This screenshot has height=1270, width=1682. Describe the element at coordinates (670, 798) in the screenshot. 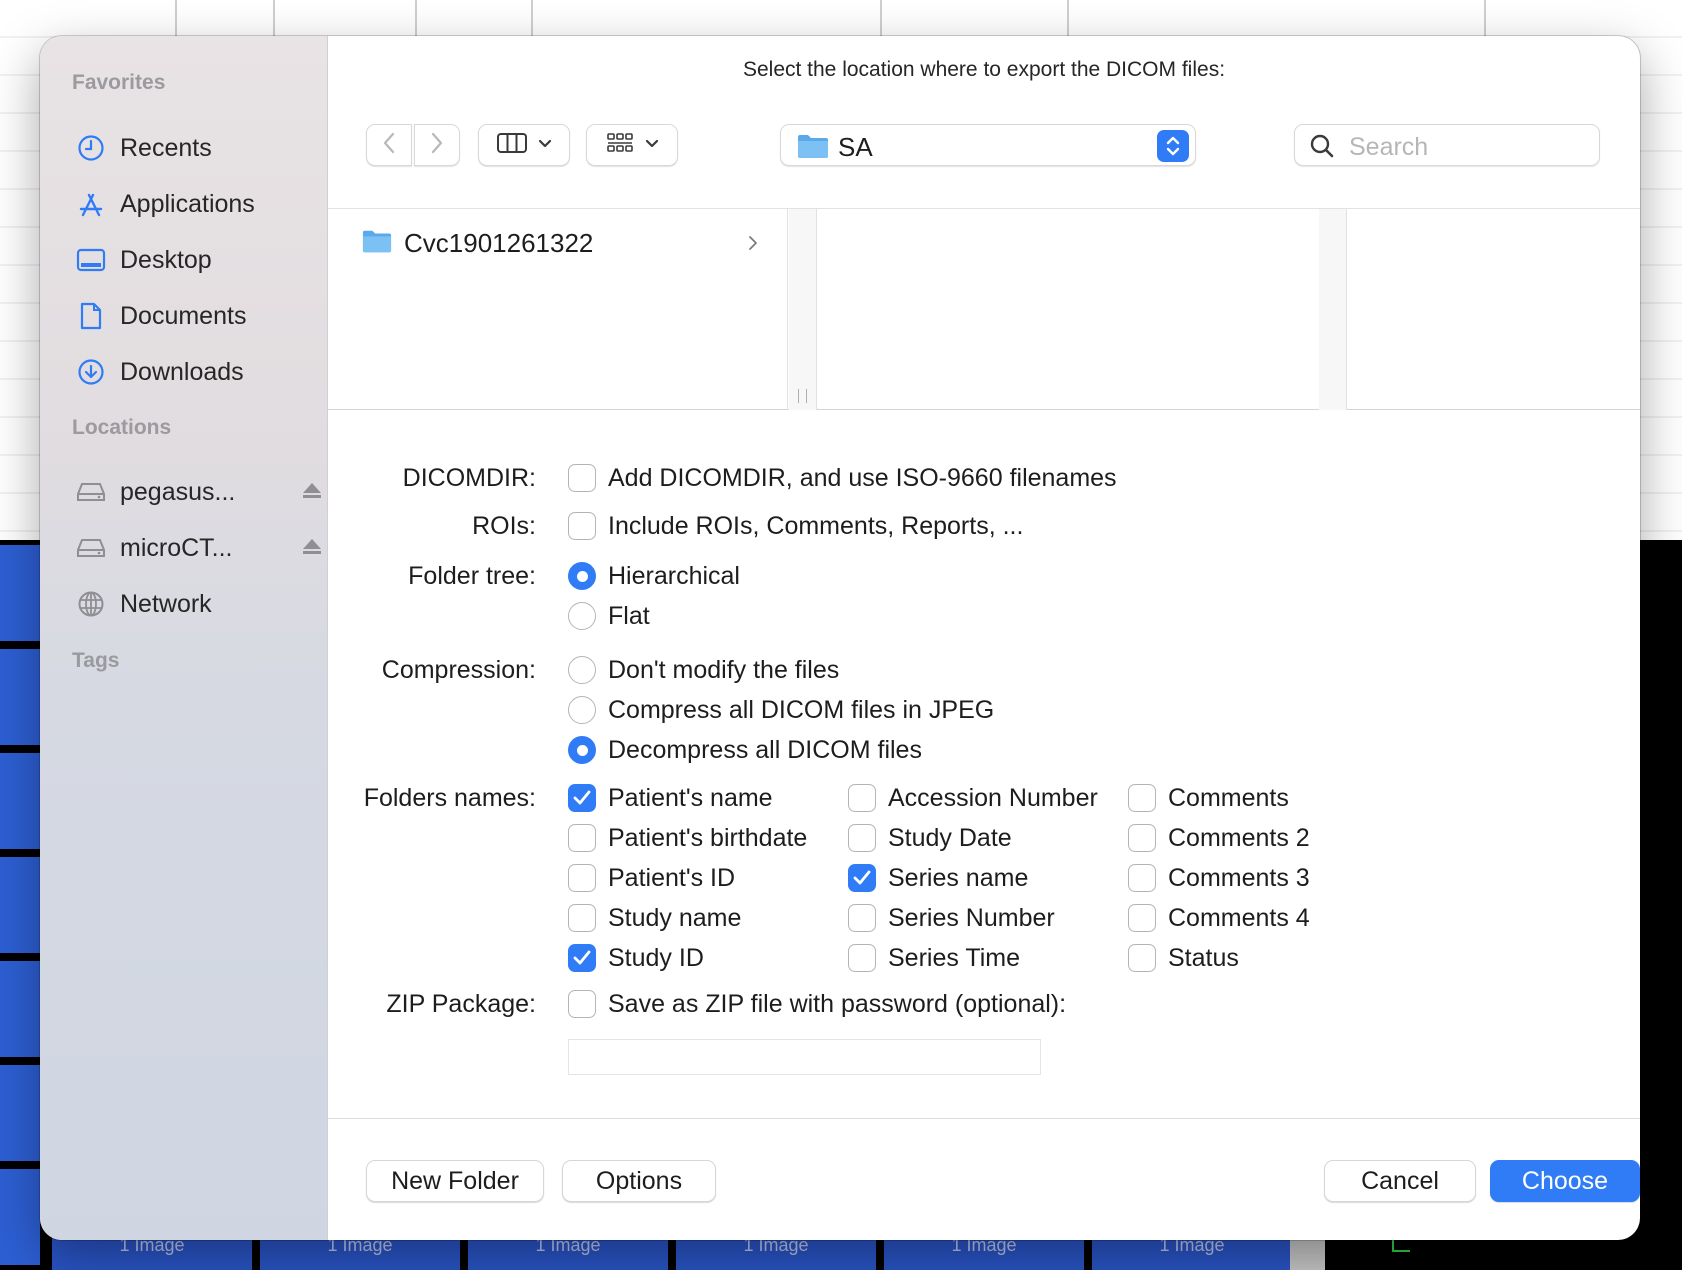

I see `checkbox-patients-name: Patient's name` at that location.